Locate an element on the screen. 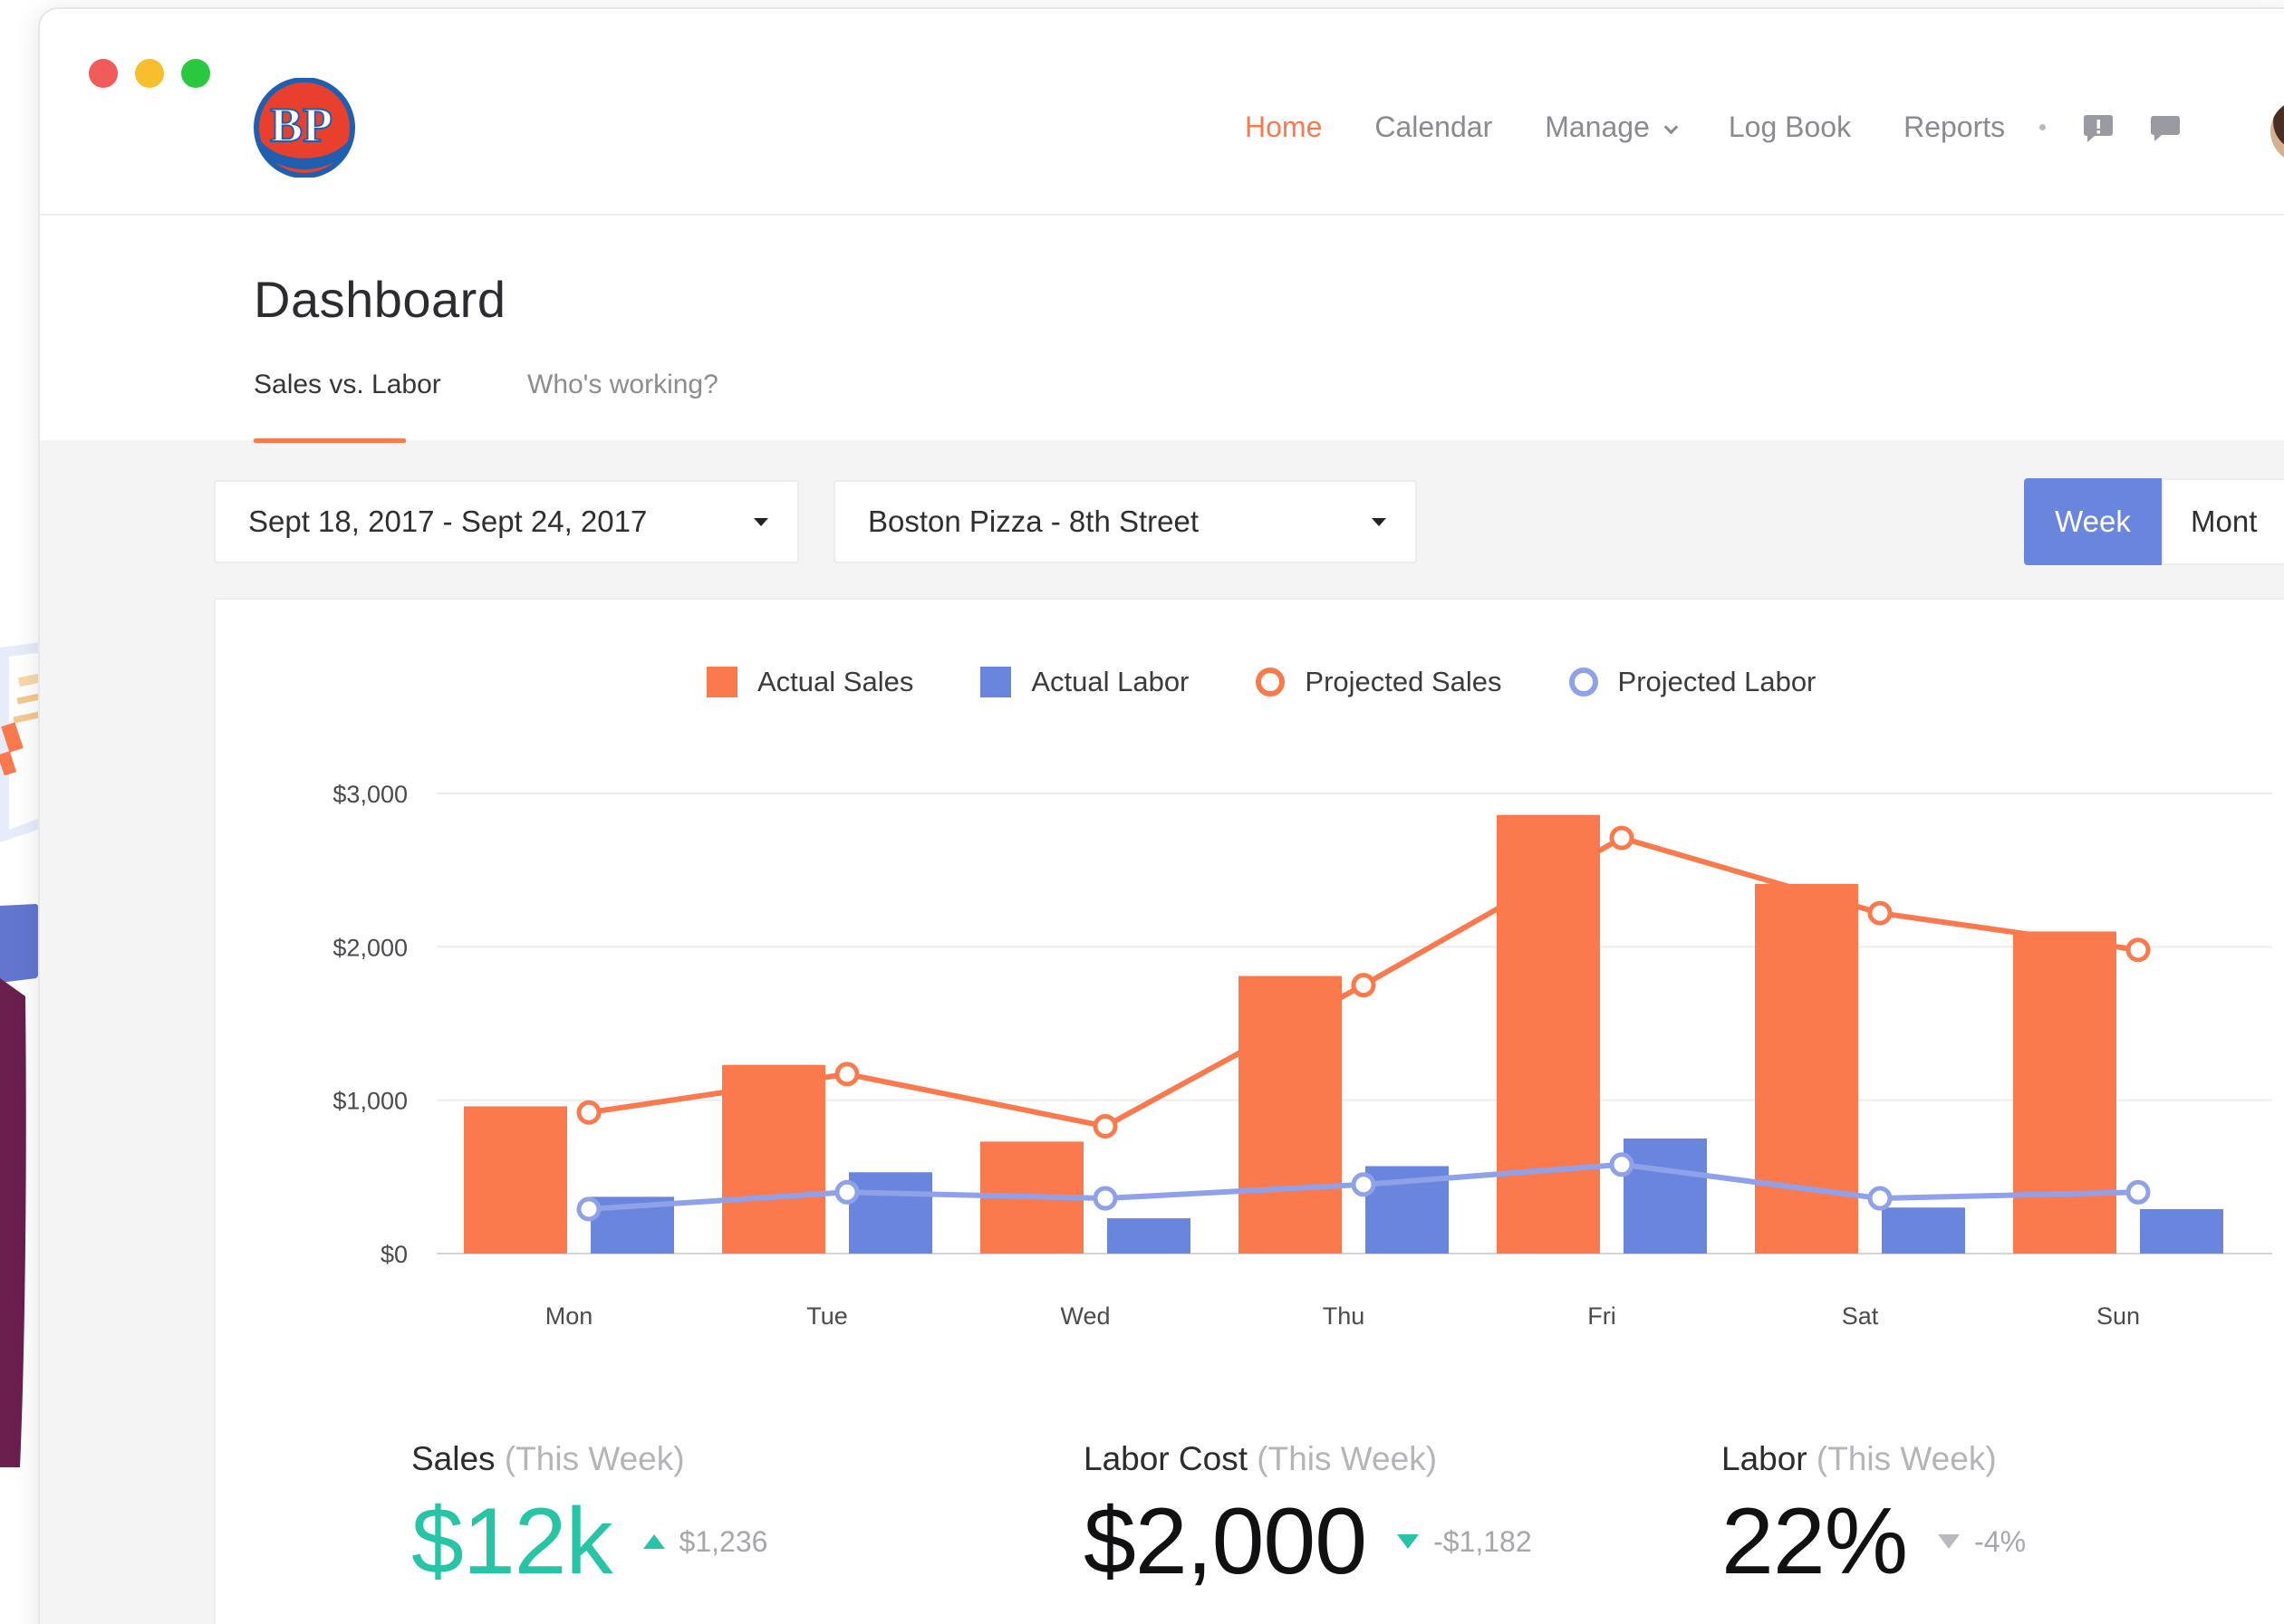 Image resolution: width=2284 pixels, height=1624 pixels. y-tick-label: $1,000 is located at coordinates (370, 1101).